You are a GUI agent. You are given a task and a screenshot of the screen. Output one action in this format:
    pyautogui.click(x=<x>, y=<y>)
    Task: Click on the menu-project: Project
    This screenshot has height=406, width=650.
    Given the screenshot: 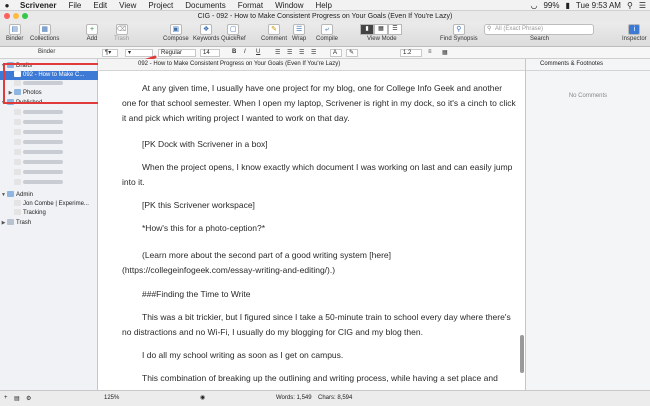 What is the action you would take?
    pyautogui.click(x=160, y=5)
    